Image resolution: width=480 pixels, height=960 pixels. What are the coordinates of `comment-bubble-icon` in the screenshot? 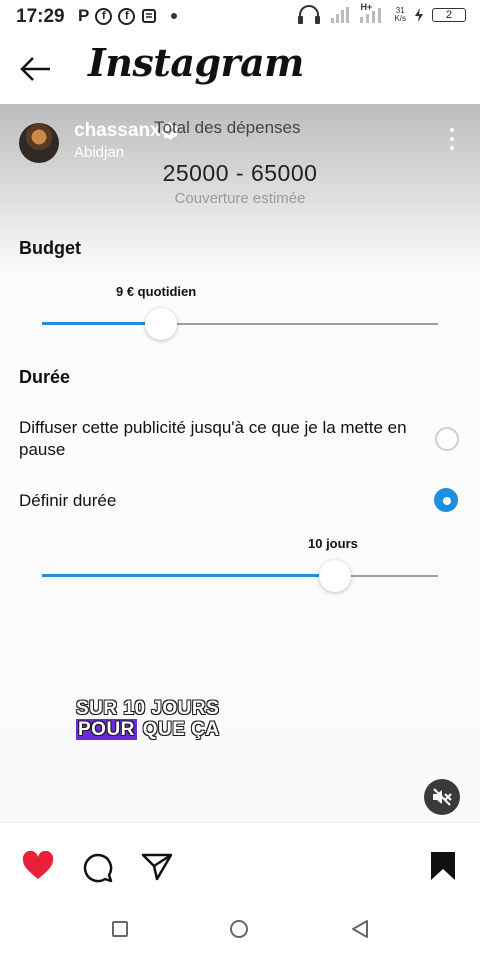 It's located at (98, 868).